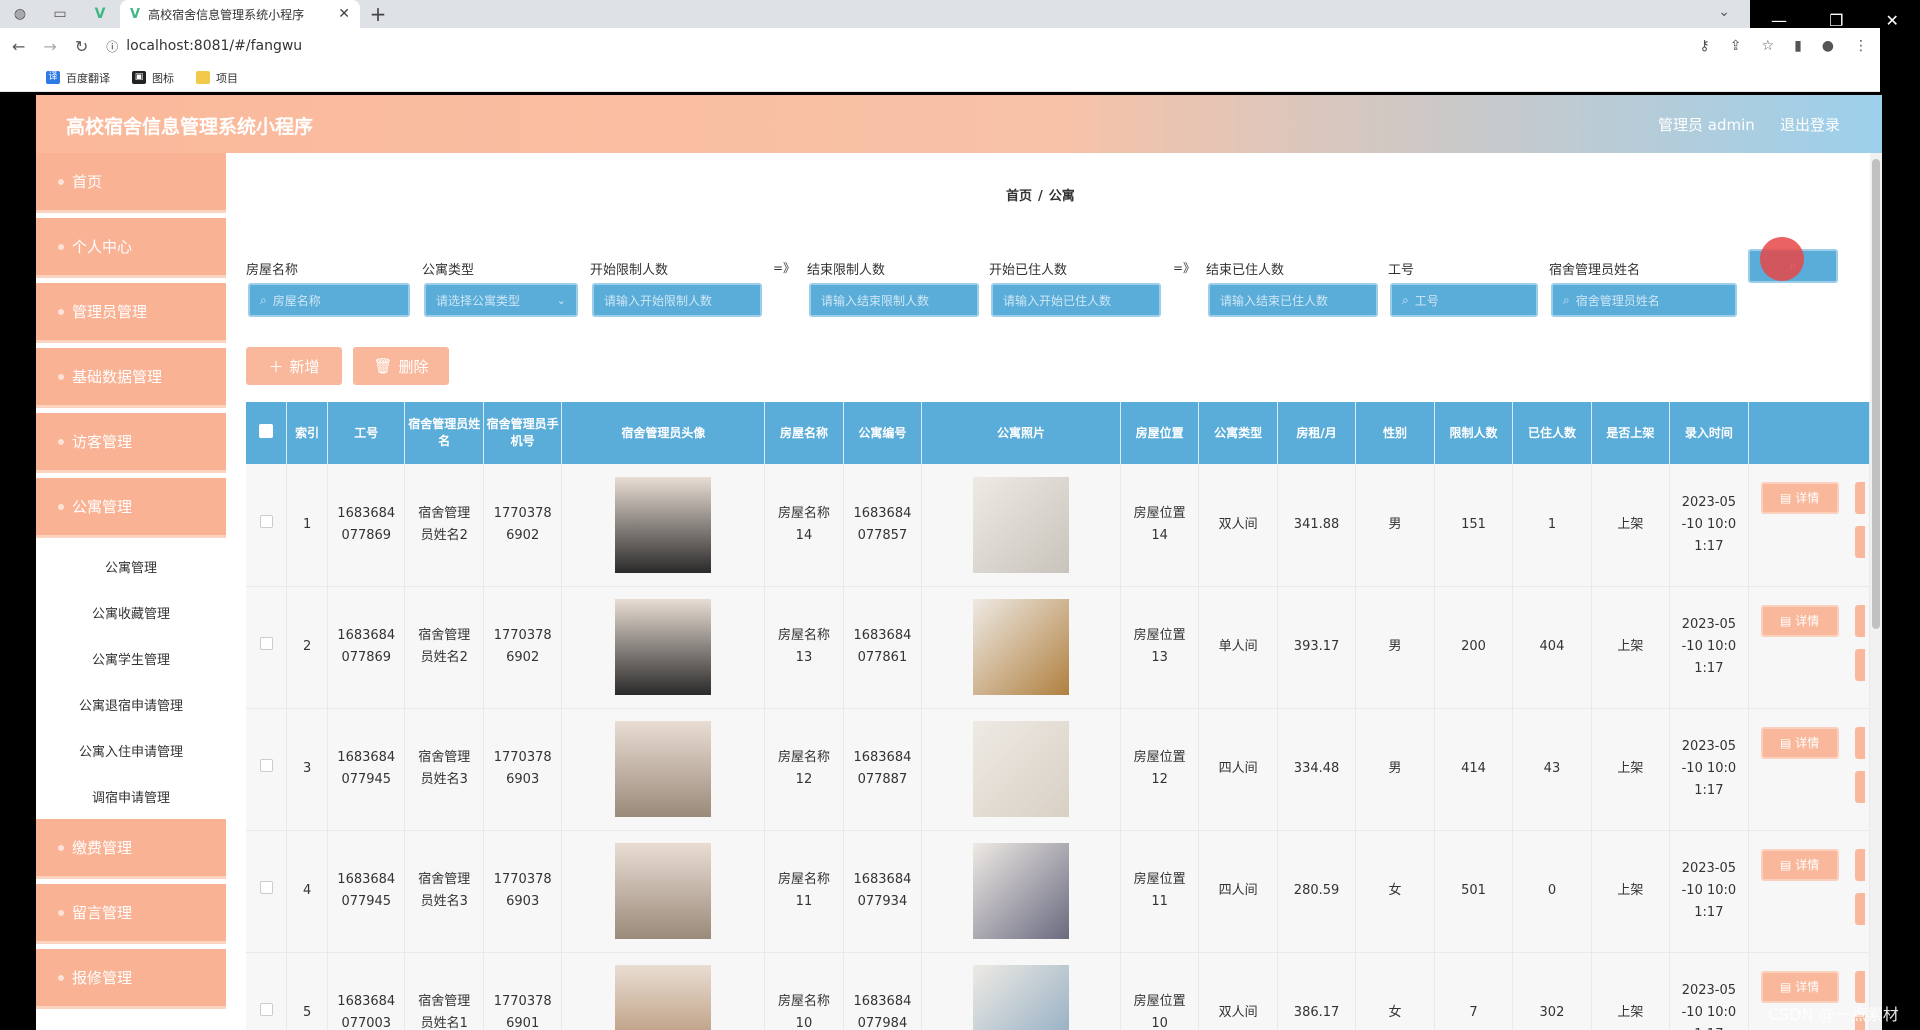 Image resolution: width=1920 pixels, height=1030 pixels. What do you see at coordinates (1552, 769) in the screenshot?
I see `cell-lived: 43` at bounding box center [1552, 769].